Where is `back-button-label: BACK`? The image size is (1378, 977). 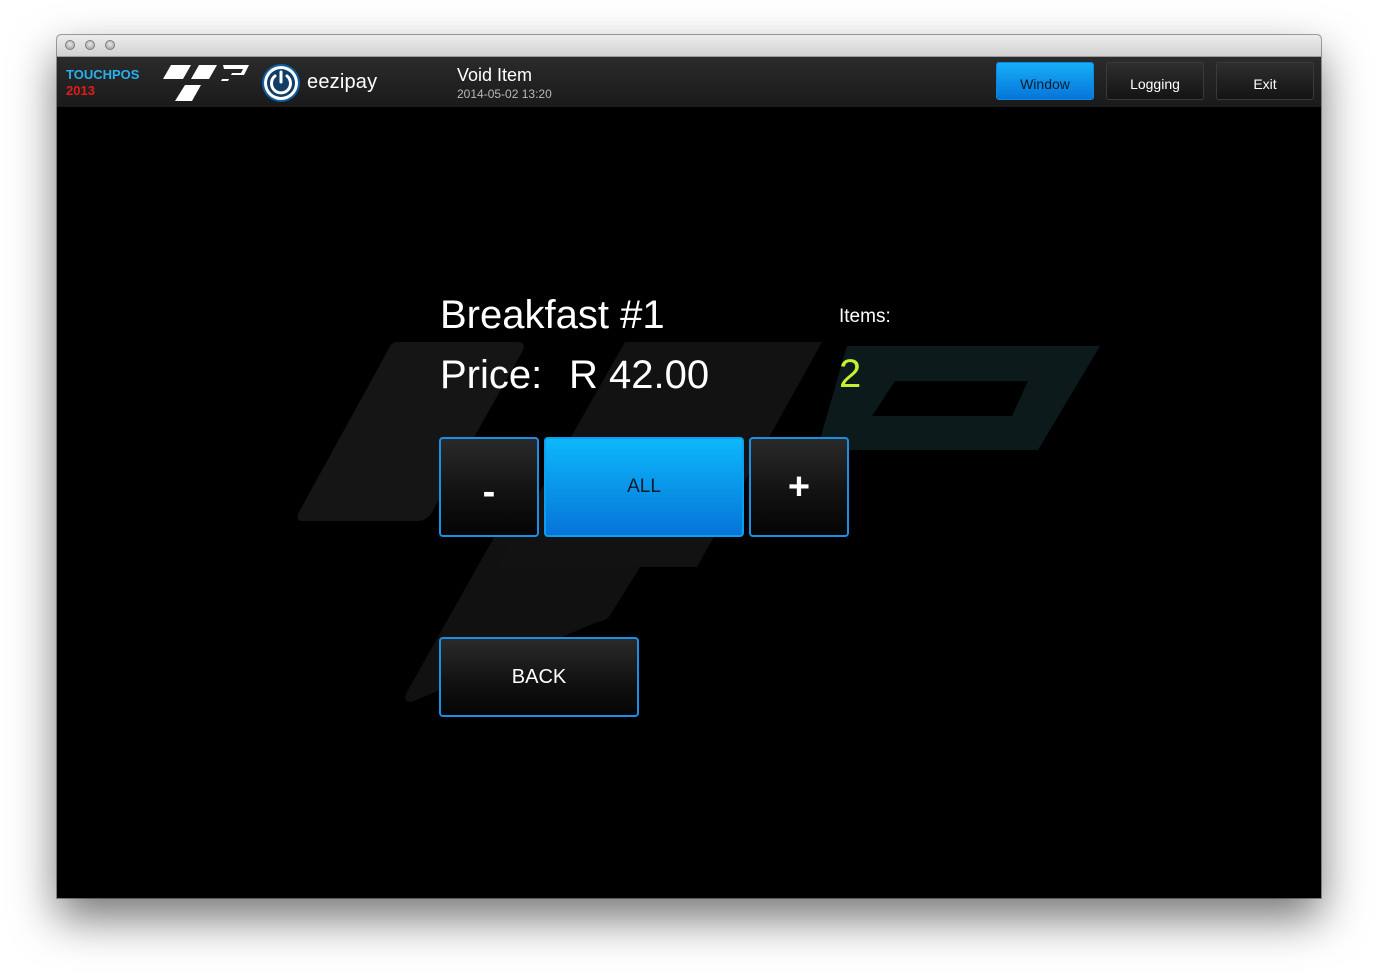
back-button-label: BACK is located at coordinates (539, 676).